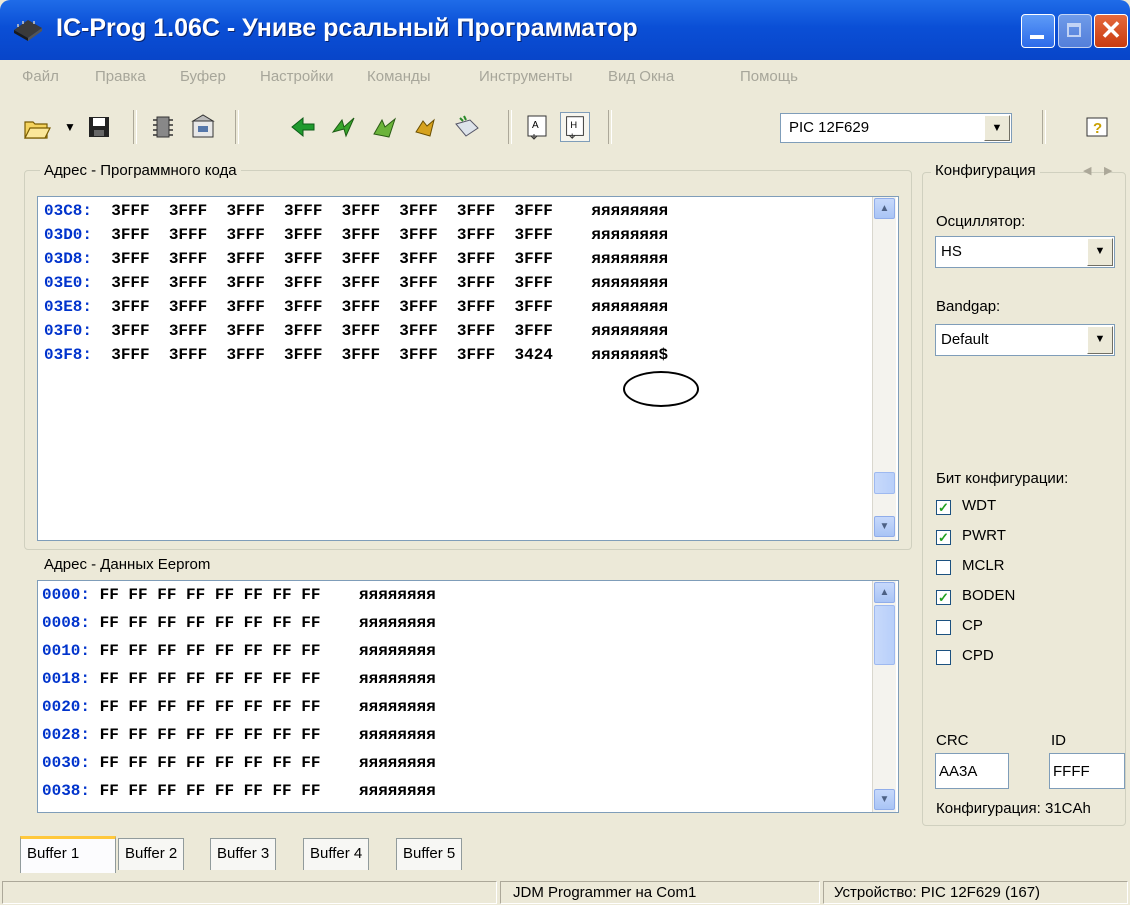 The width and height of the screenshot is (1130, 905). Describe the element at coordinates (951, 251) in the screenshot. I see `oscillator-value: HS` at that location.